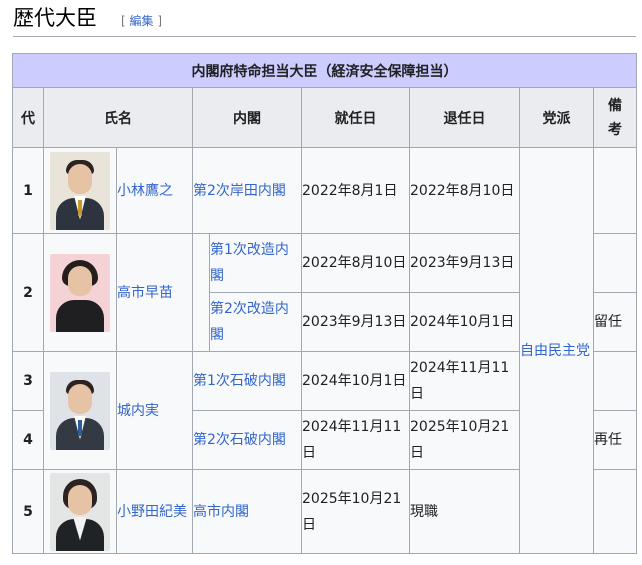 This screenshot has width=642, height=565. What do you see at coordinates (158, 21) in the screenshot?
I see `edit-bracket-close: ]` at bounding box center [158, 21].